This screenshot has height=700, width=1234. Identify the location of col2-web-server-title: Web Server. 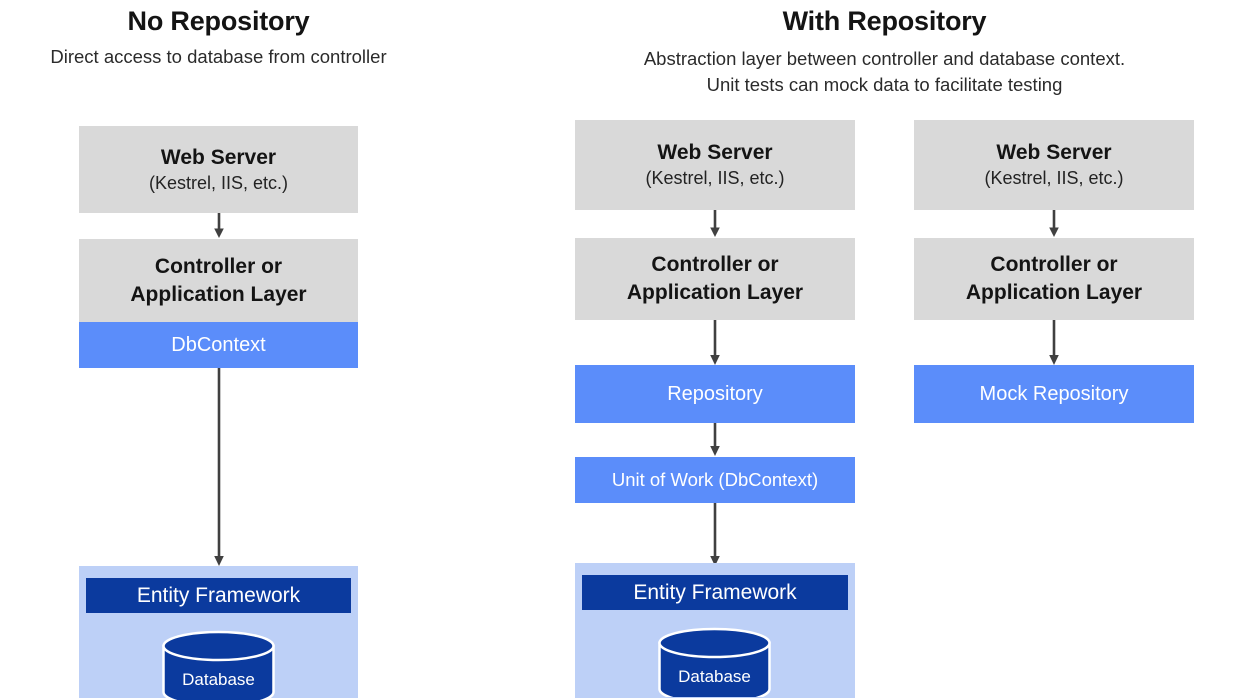
(715, 152).